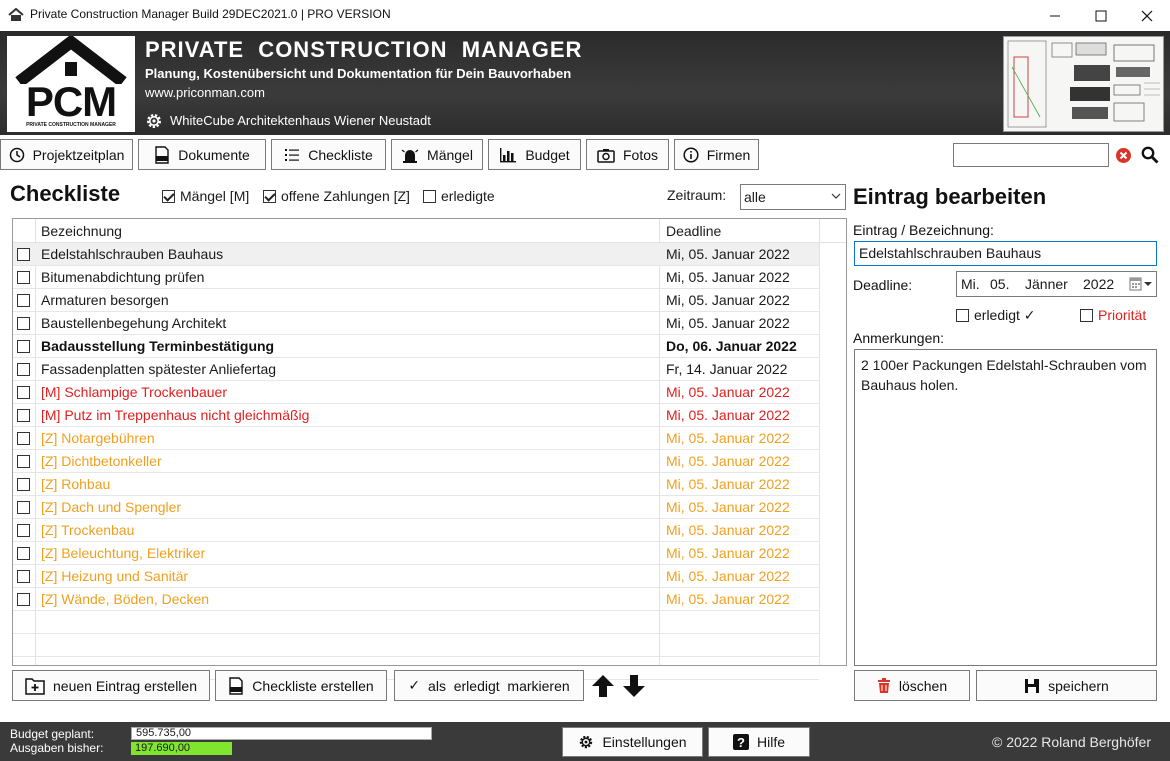 This screenshot has width=1170, height=761. I want to click on filter-erledigte: erledigte, so click(459, 196).